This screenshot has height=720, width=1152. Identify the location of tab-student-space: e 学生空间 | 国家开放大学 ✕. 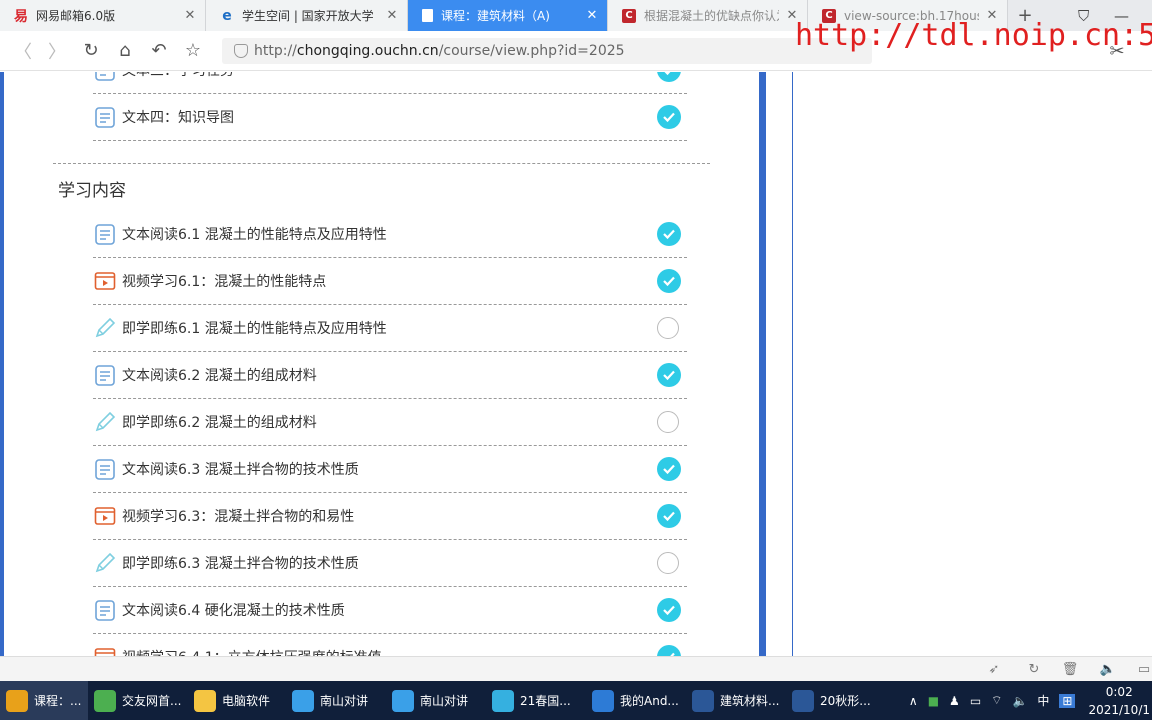
(307, 15).